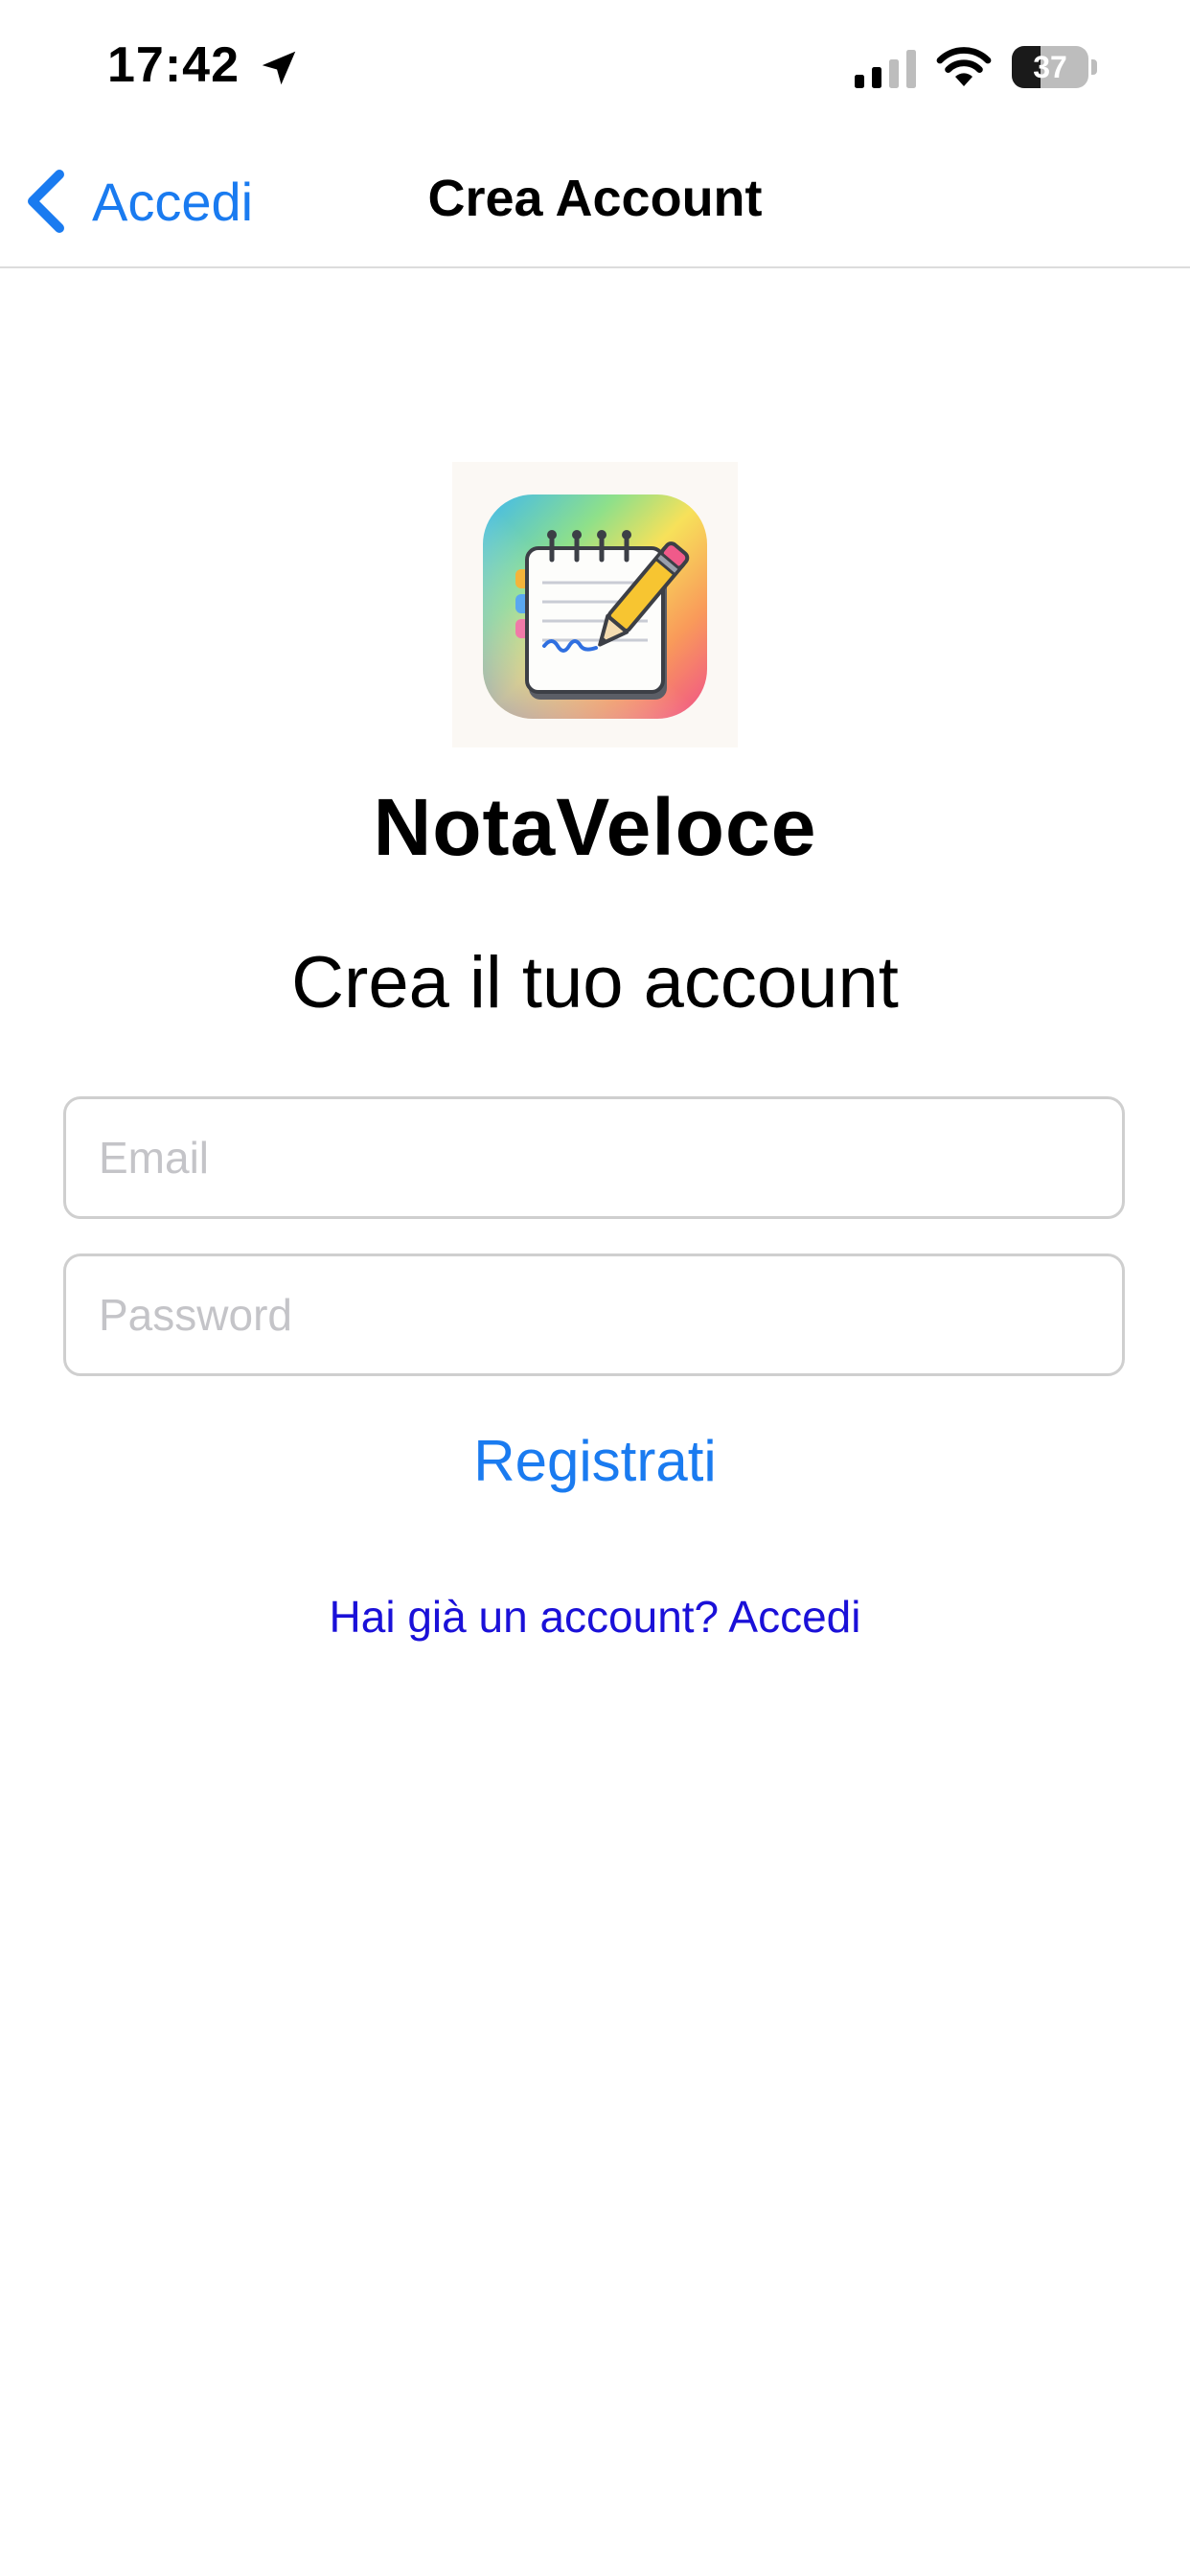  Describe the element at coordinates (279, 68) in the screenshot. I see `location-arrow-icon` at that location.